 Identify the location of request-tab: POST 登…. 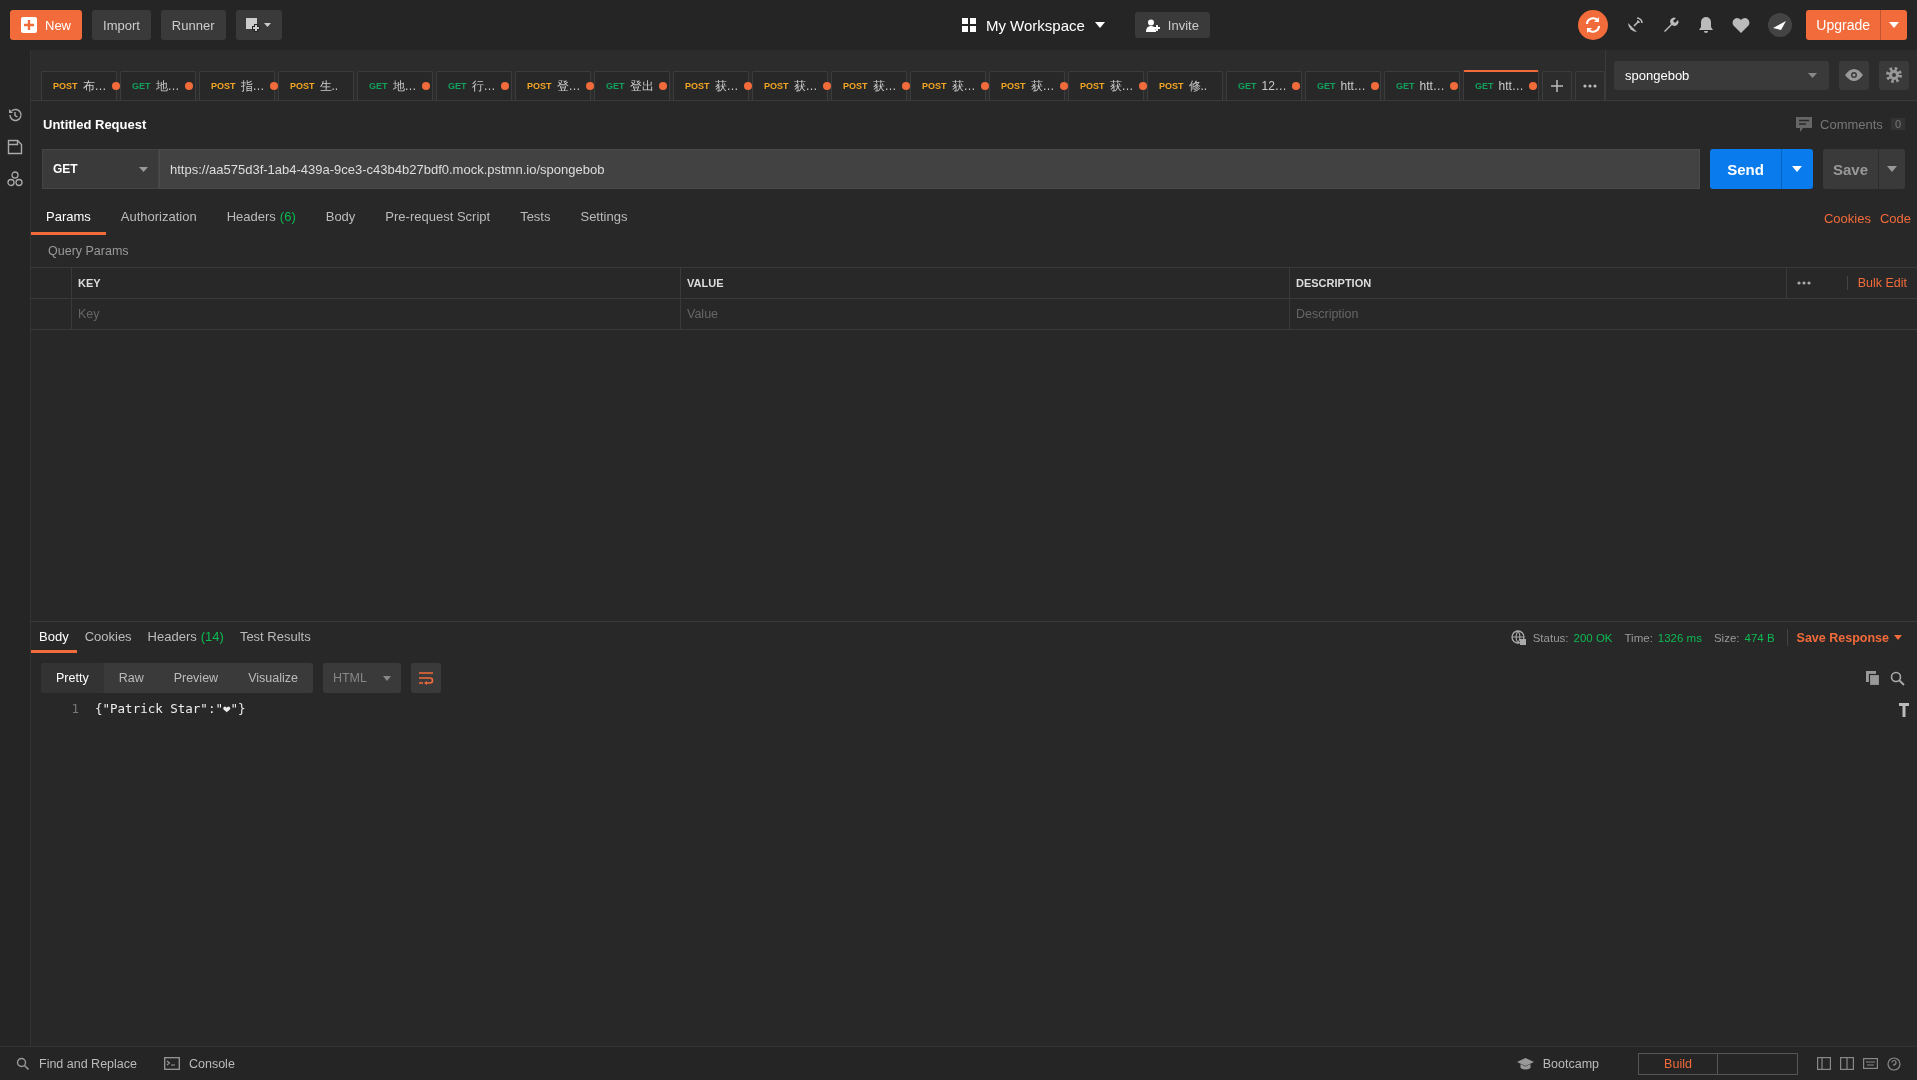
(553, 85).